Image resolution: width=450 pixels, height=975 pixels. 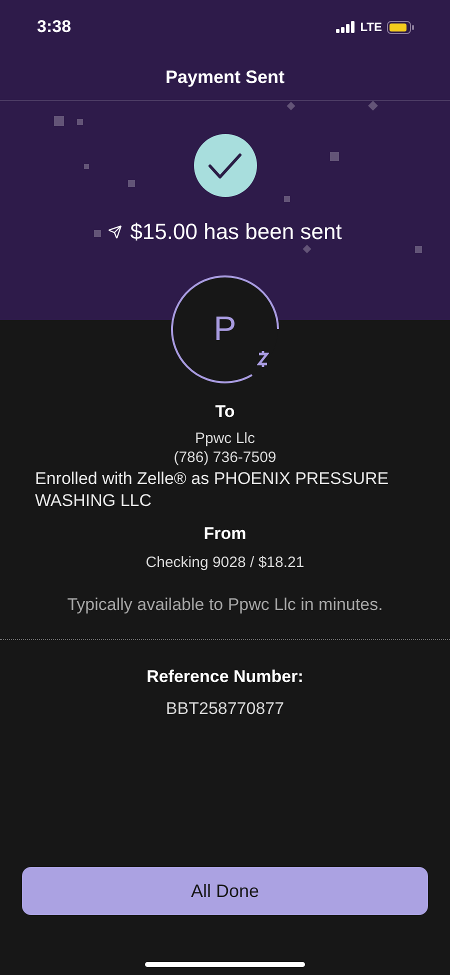 What do you see at coordinates (346, 27) in the screenshot?
I see `signal-icon` at bounding box center [346, 27].